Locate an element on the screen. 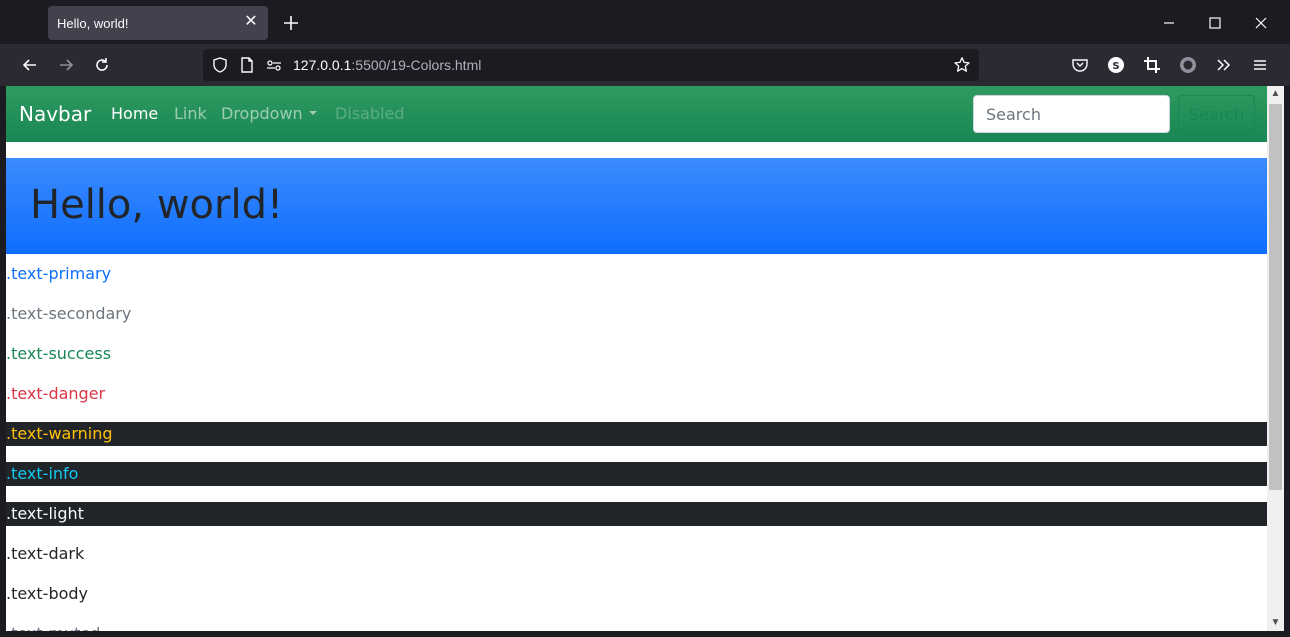 Image resolution: width=1290 pixels, height=637 pixels. nav-link-link: Link is located at coordinates (190, 113).